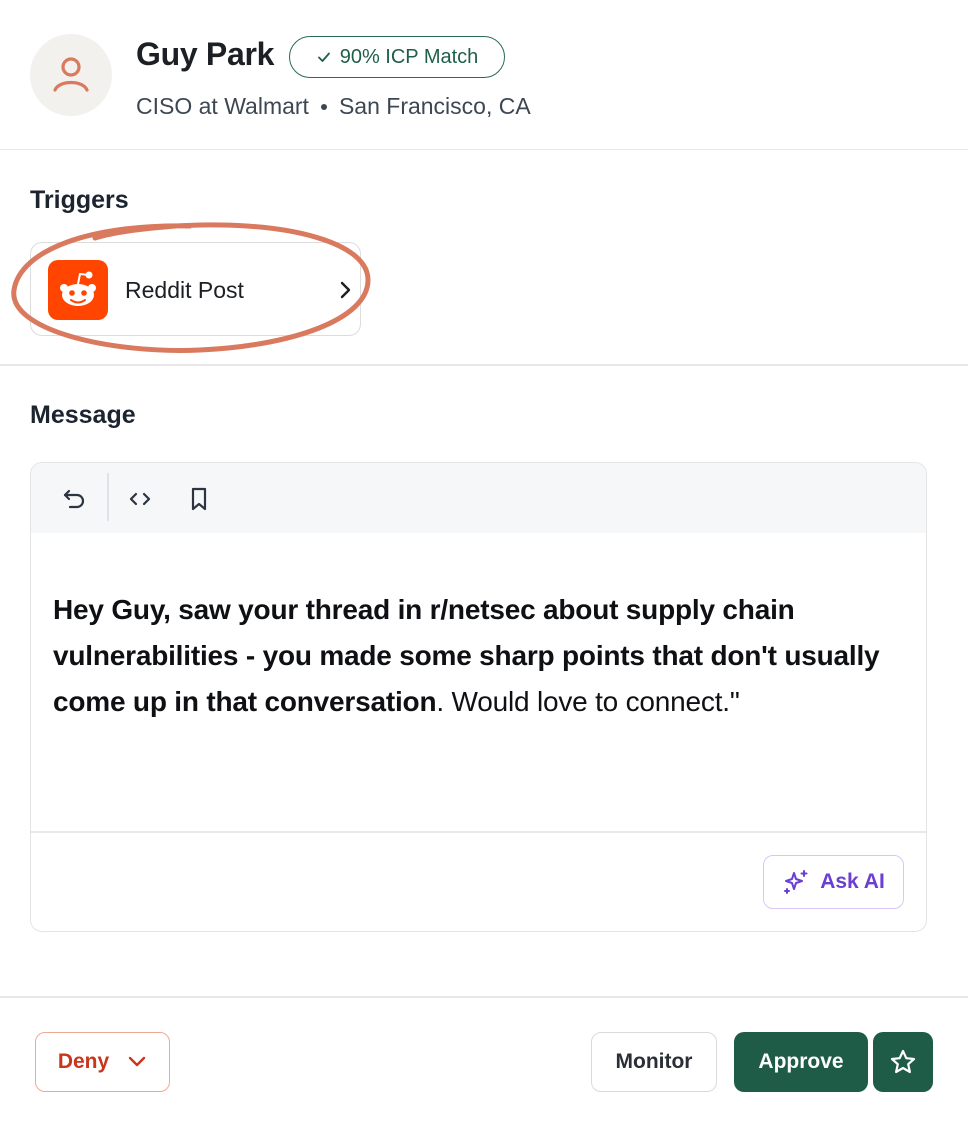  I want to click on avatar, so click(71, 75).